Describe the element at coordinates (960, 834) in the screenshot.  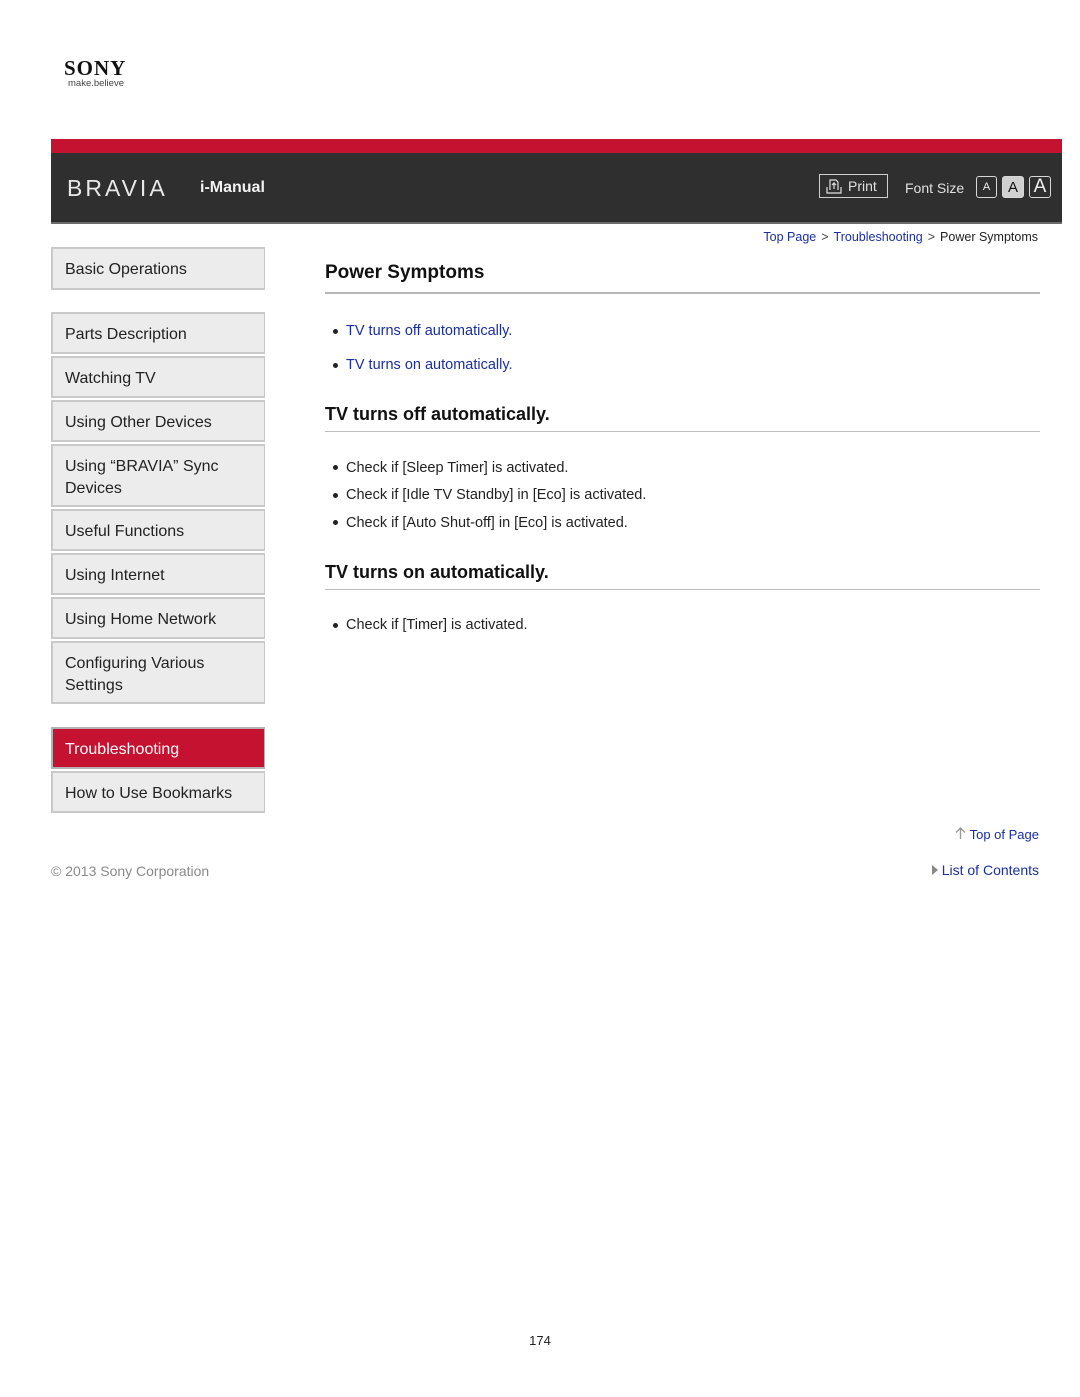
I see `arrow-up-icon` at that location.